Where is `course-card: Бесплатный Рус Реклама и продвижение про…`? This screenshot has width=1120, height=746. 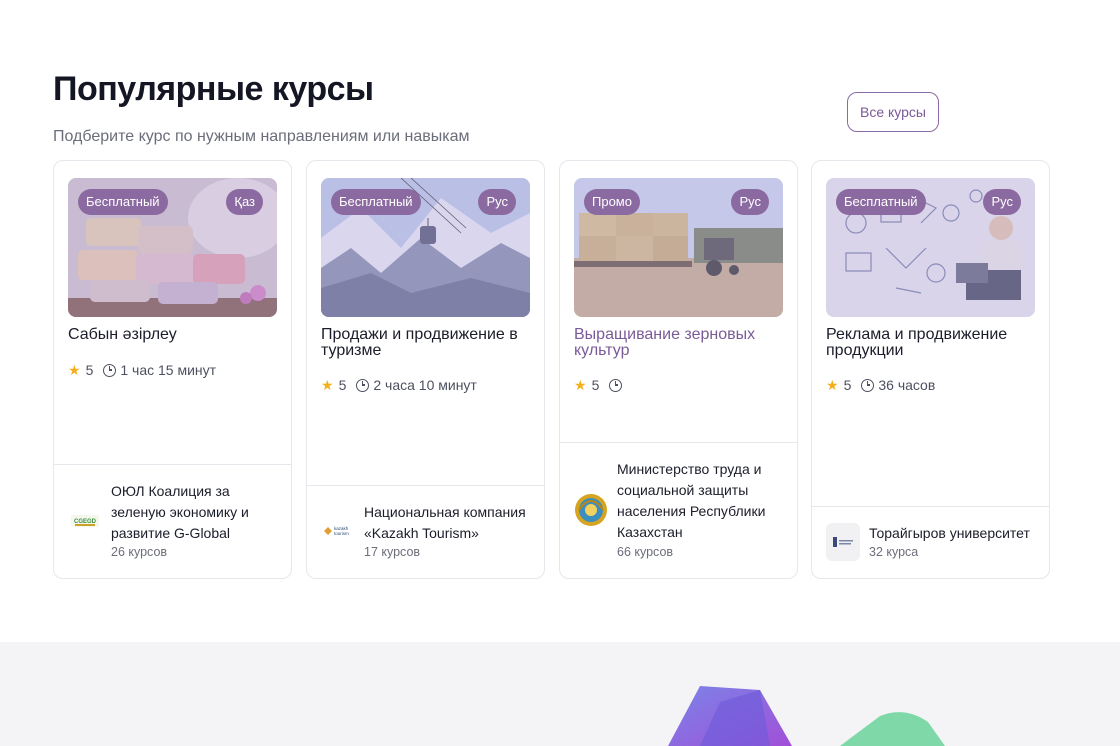 course-card: Бесплатный Рус Реклама и продвижение про… is located at coordinates (930, 369).